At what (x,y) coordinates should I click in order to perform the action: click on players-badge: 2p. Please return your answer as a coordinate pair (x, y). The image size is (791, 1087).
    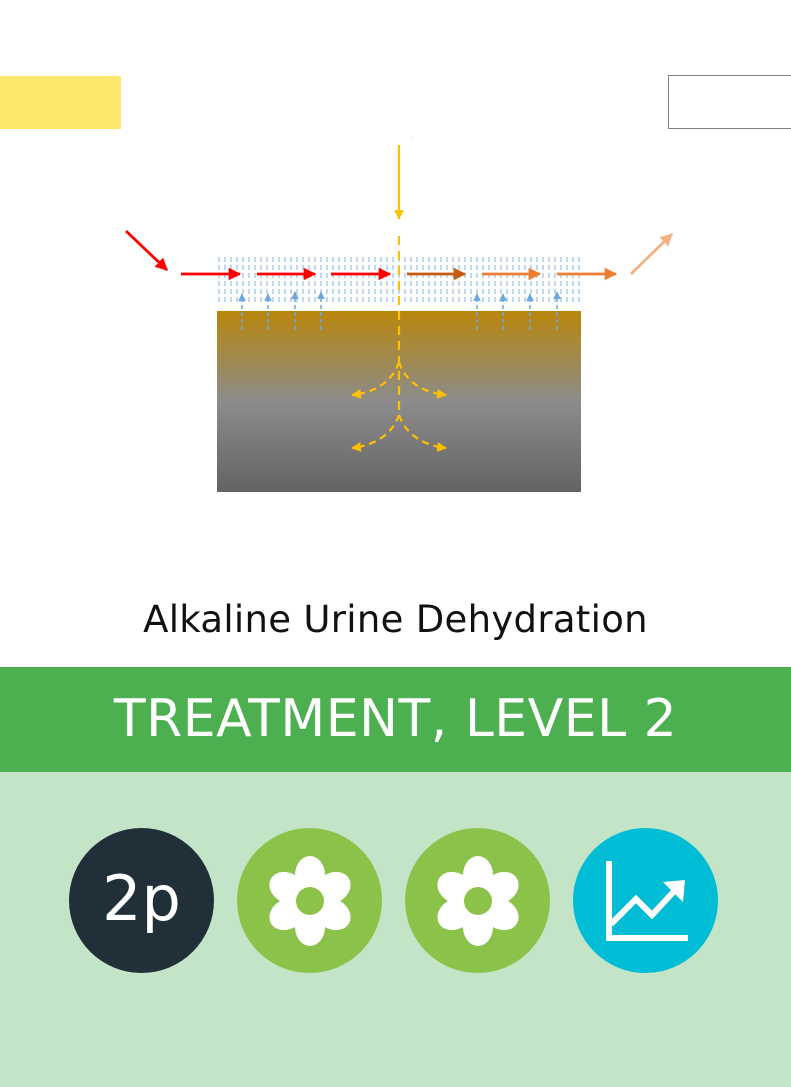
    Looking at the image, I should click on (141, 900).